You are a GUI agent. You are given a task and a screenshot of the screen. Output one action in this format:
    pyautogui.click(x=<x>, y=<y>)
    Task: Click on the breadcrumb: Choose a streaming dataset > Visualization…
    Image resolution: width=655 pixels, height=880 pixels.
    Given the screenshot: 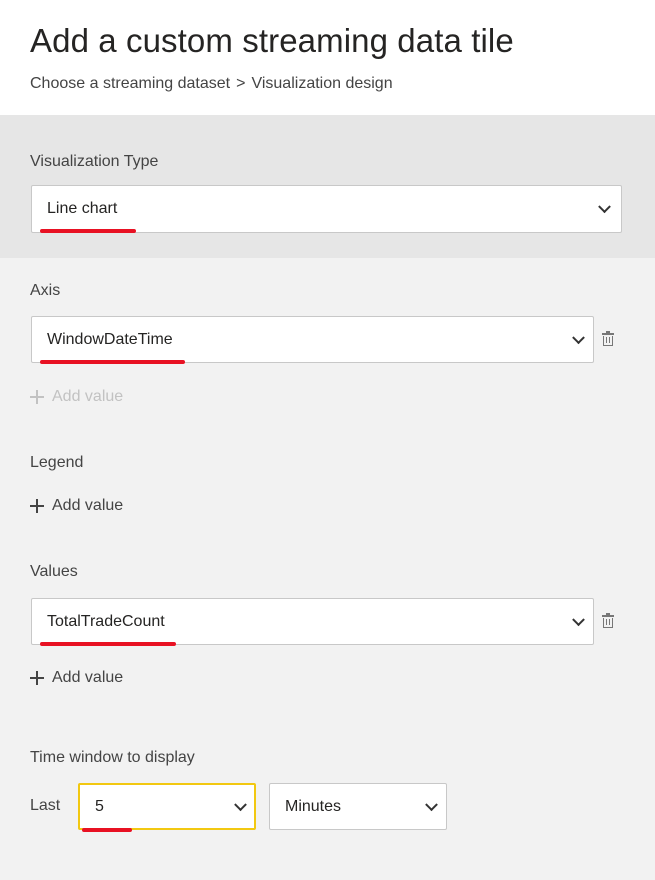 What is the action you would take?
    pyautogui.click(x=211, y=84)
    